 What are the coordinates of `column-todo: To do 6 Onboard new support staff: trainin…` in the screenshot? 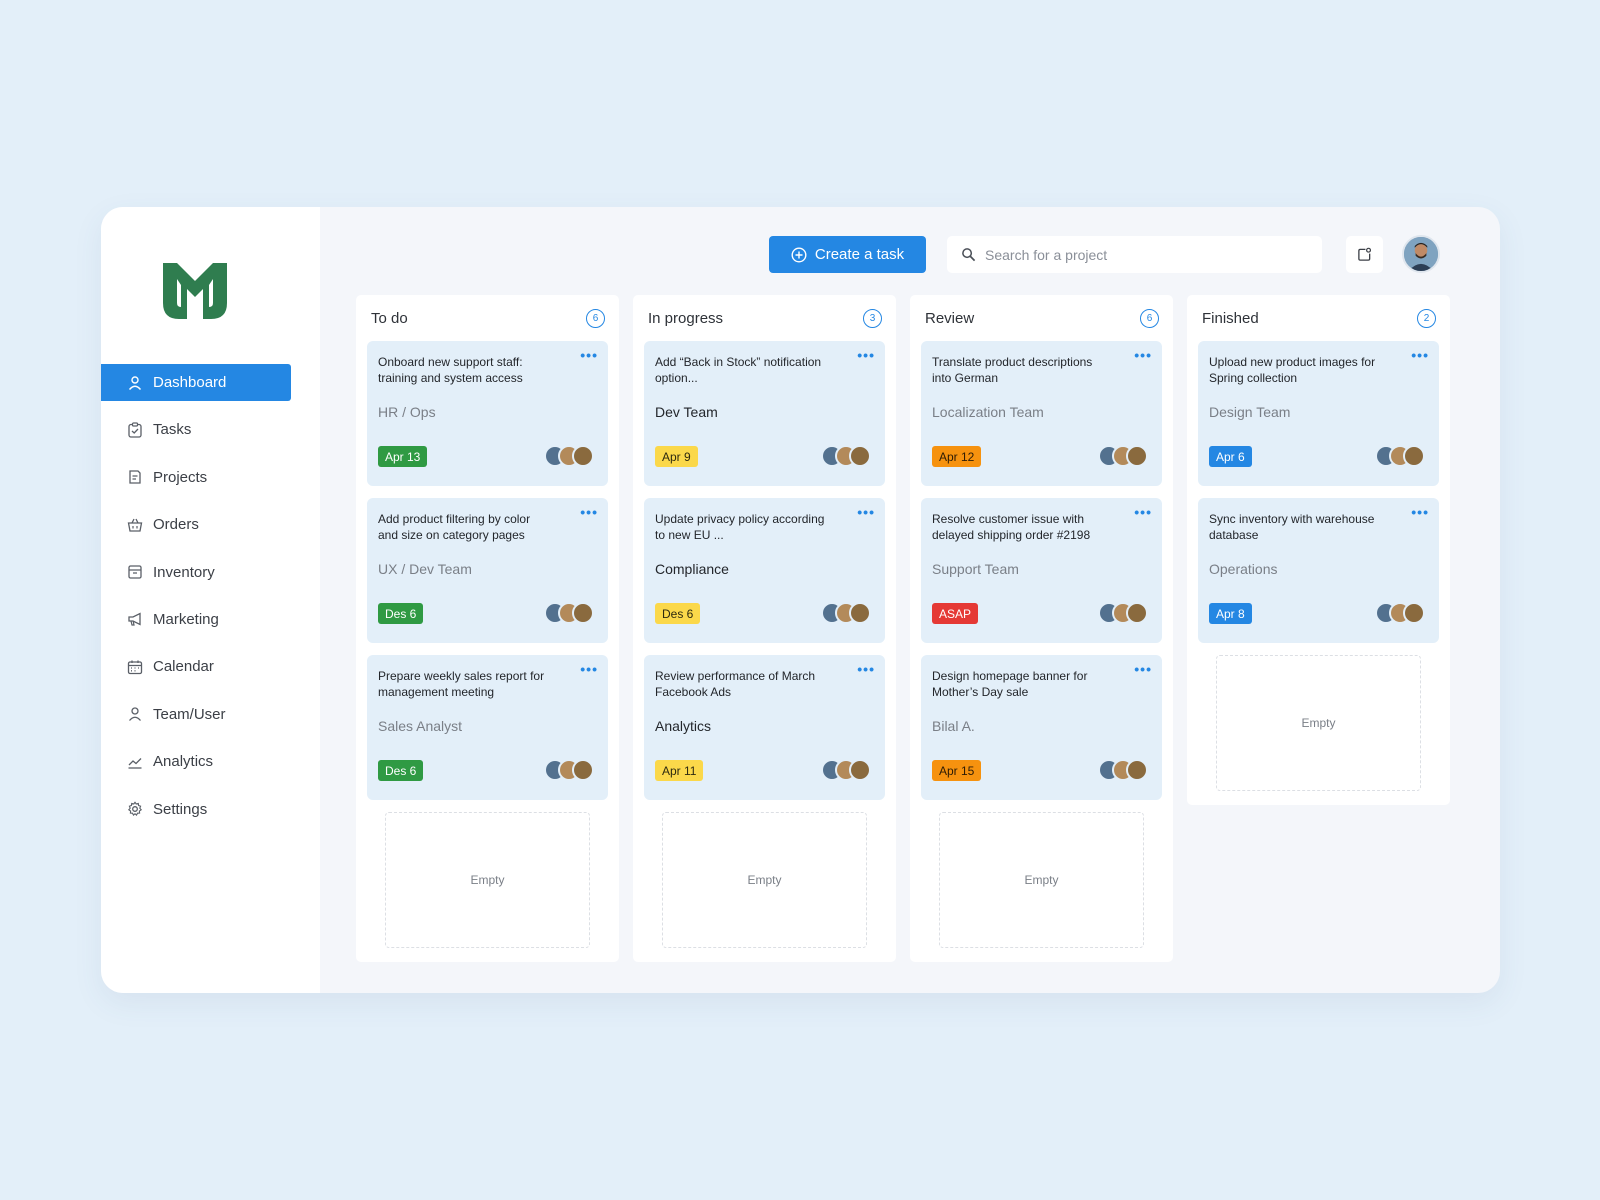 It's located at (487, 628).